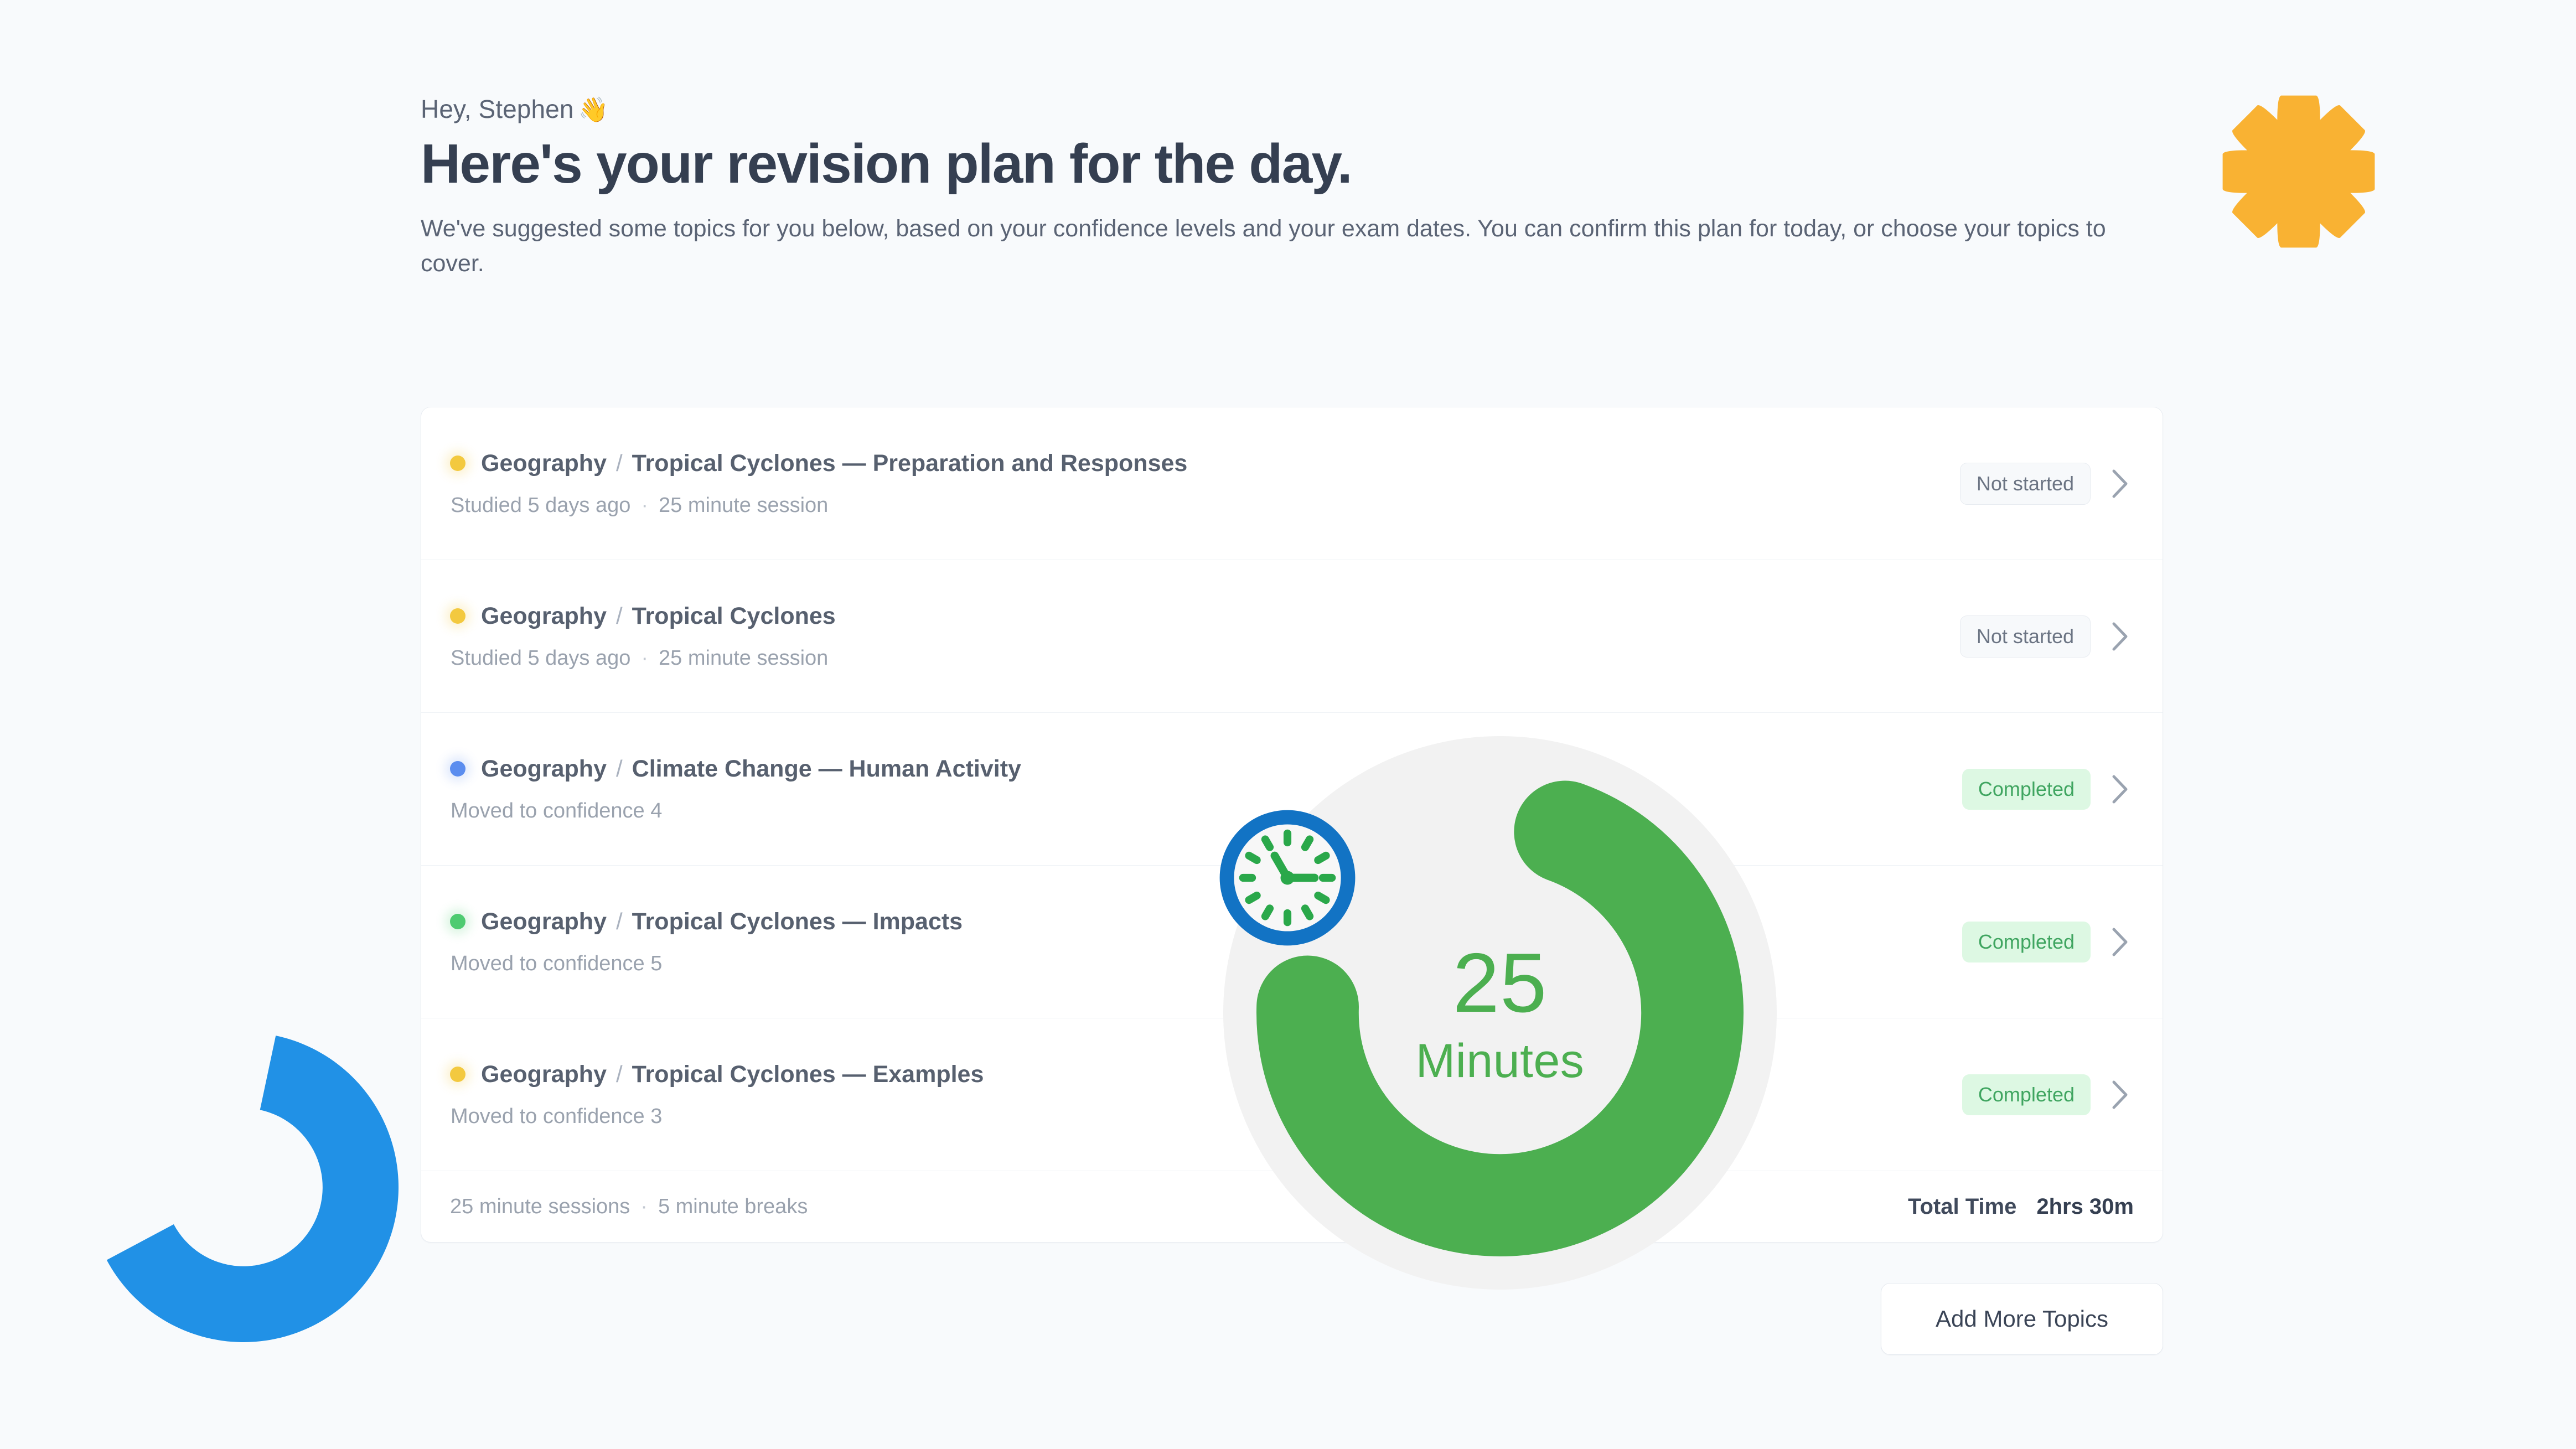 This screenshot has height=1449, width=2576. What do you see at coordinates (797, 921) in the screenshot?
I see `row-topic: Tropical Cyclones — Impacts` at bounding box center [797, 921].